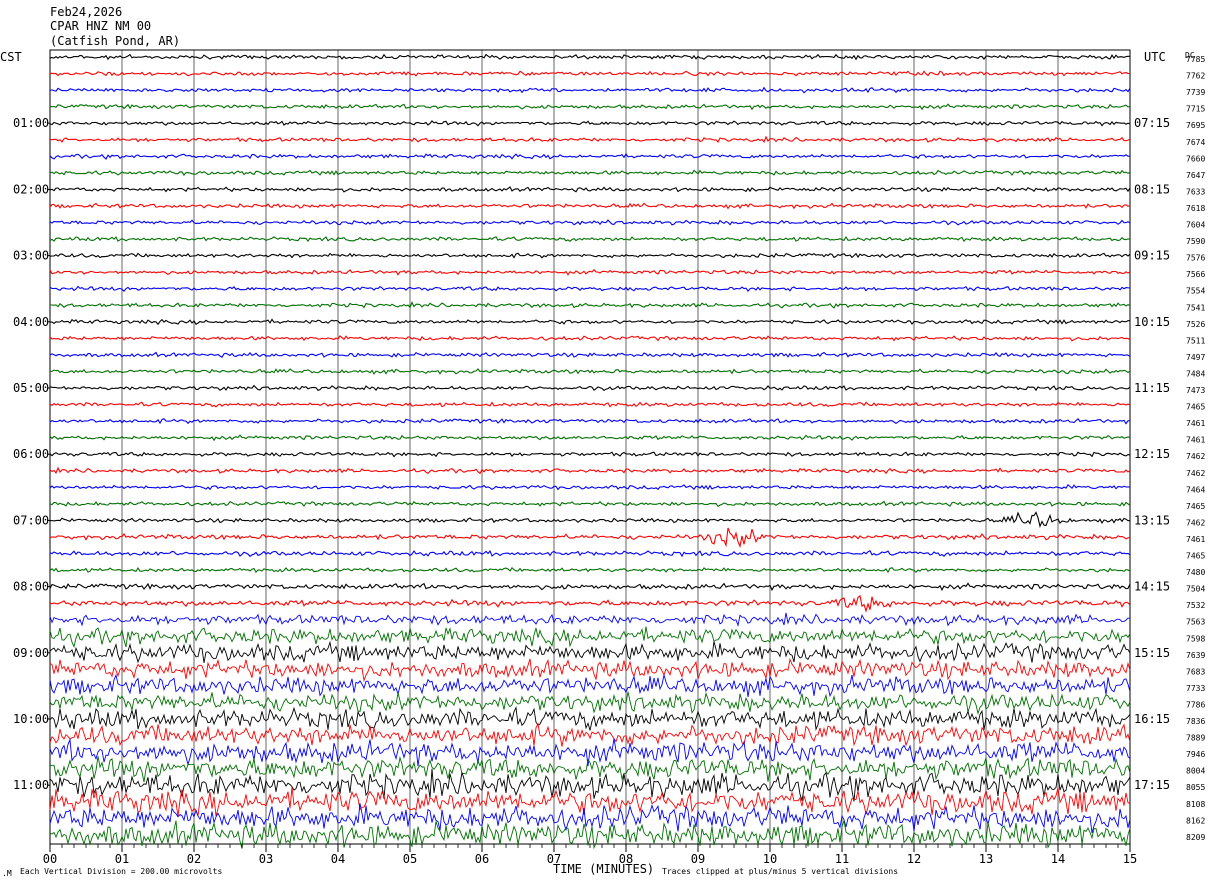  Describe the element at coordinates (31, 189) in the screenshot. I see `cst-label: 02:00` at that location.